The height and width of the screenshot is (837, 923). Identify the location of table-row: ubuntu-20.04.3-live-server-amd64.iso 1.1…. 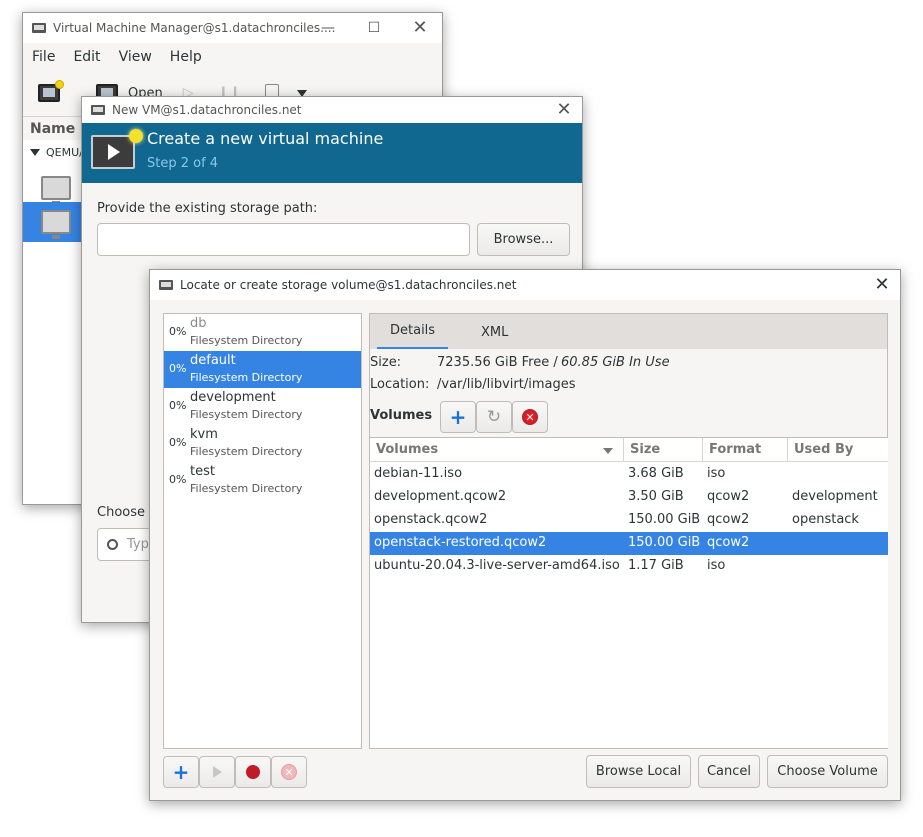
(629, 566).